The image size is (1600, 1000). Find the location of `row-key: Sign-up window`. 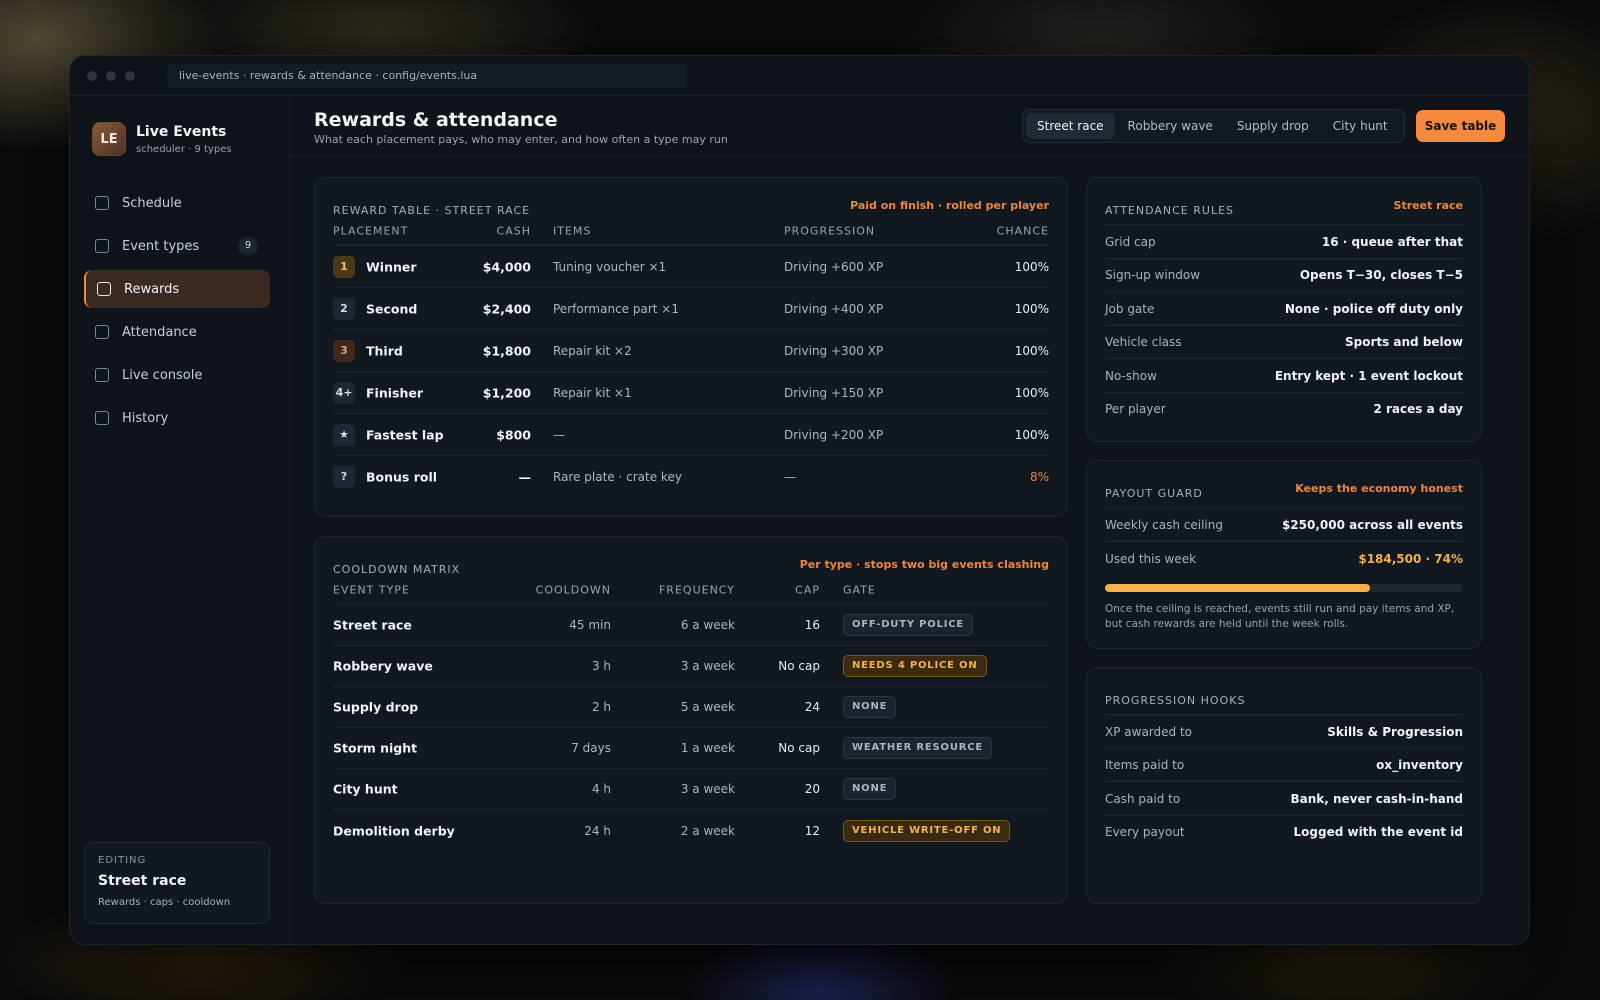

row-key: Sign-up window is located at coordinates (1153, 275).